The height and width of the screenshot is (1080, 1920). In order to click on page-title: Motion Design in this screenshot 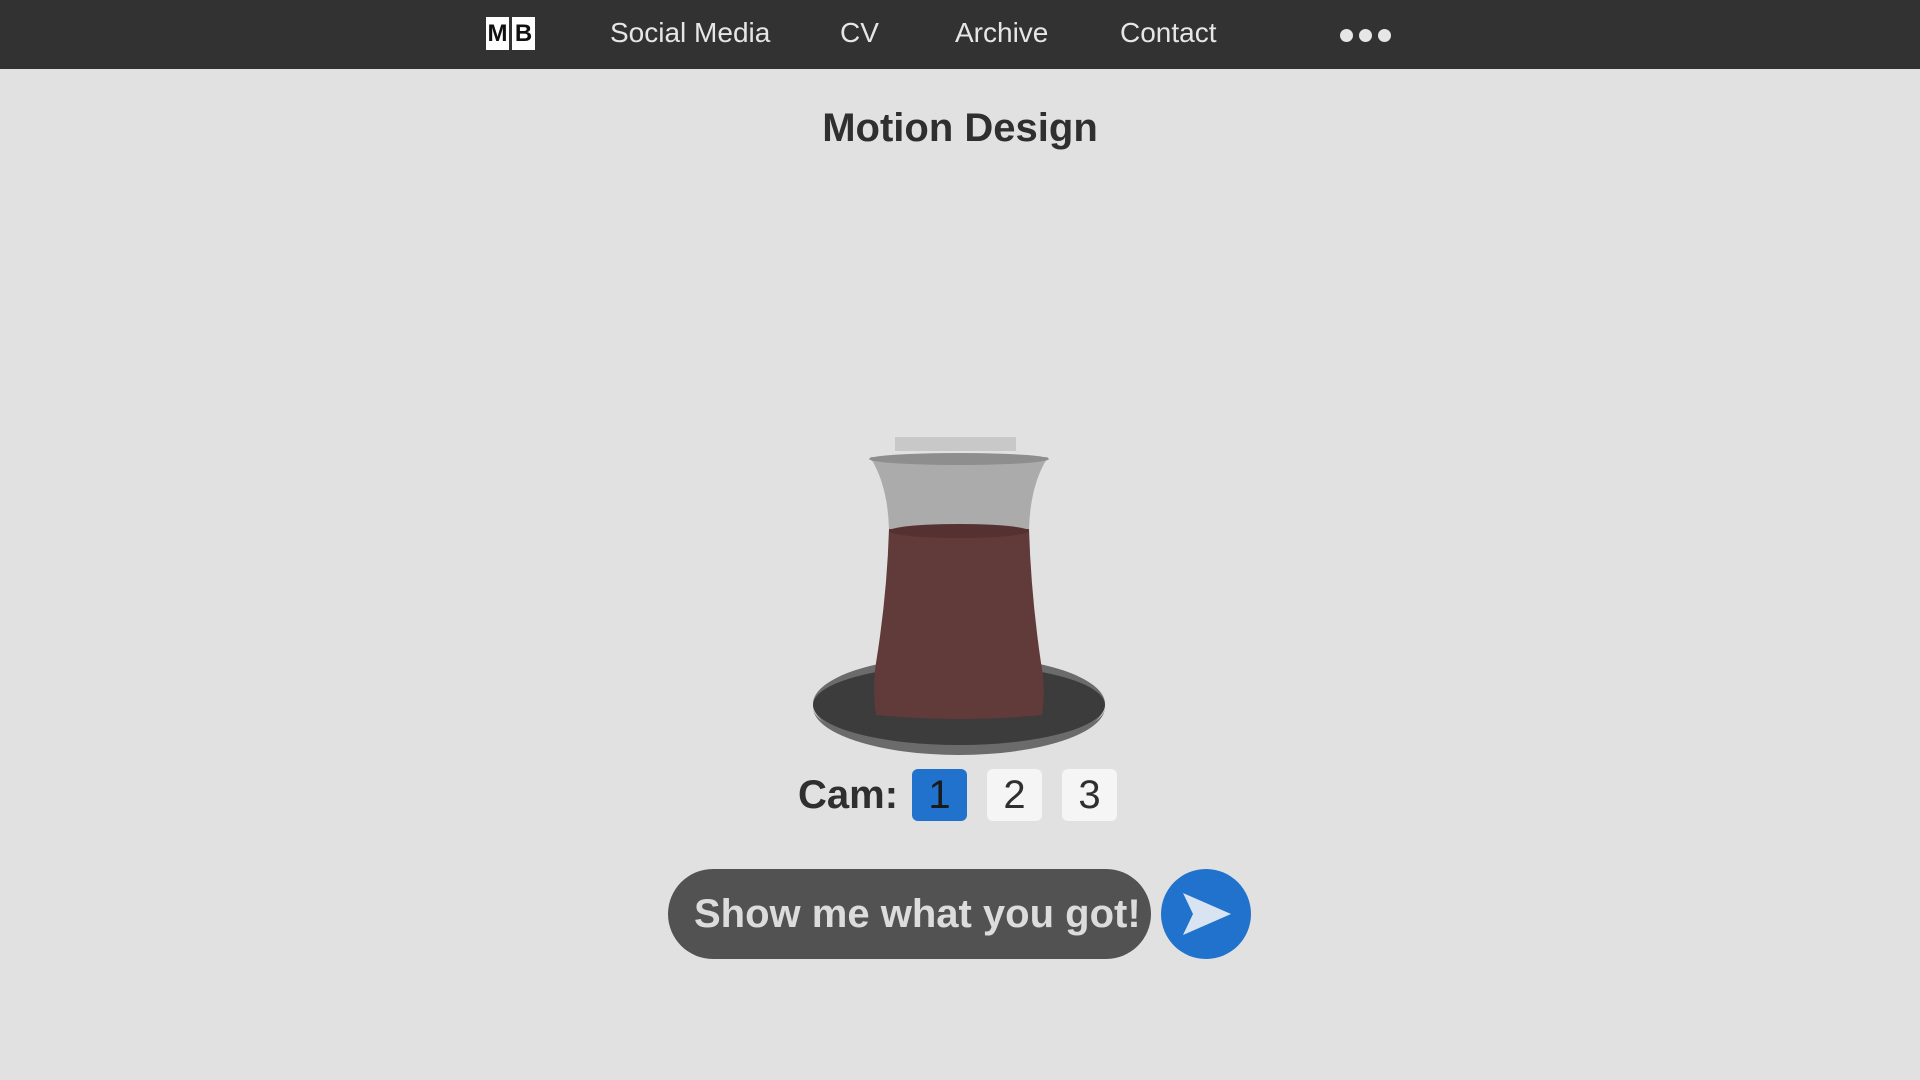, I will do `click(960, 128)`.